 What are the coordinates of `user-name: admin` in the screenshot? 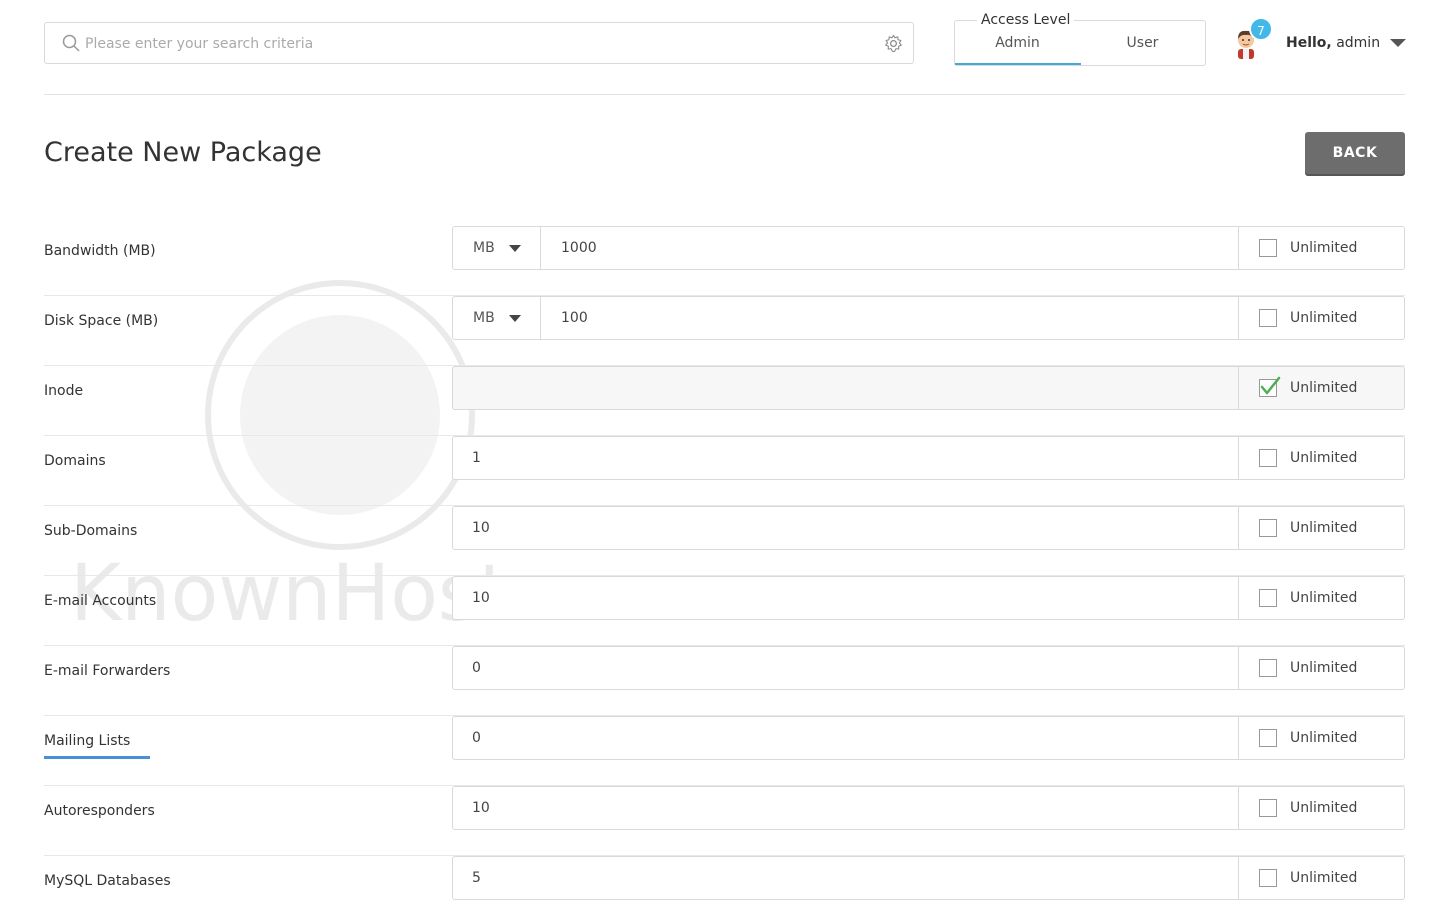 It's located at (1358, 43).